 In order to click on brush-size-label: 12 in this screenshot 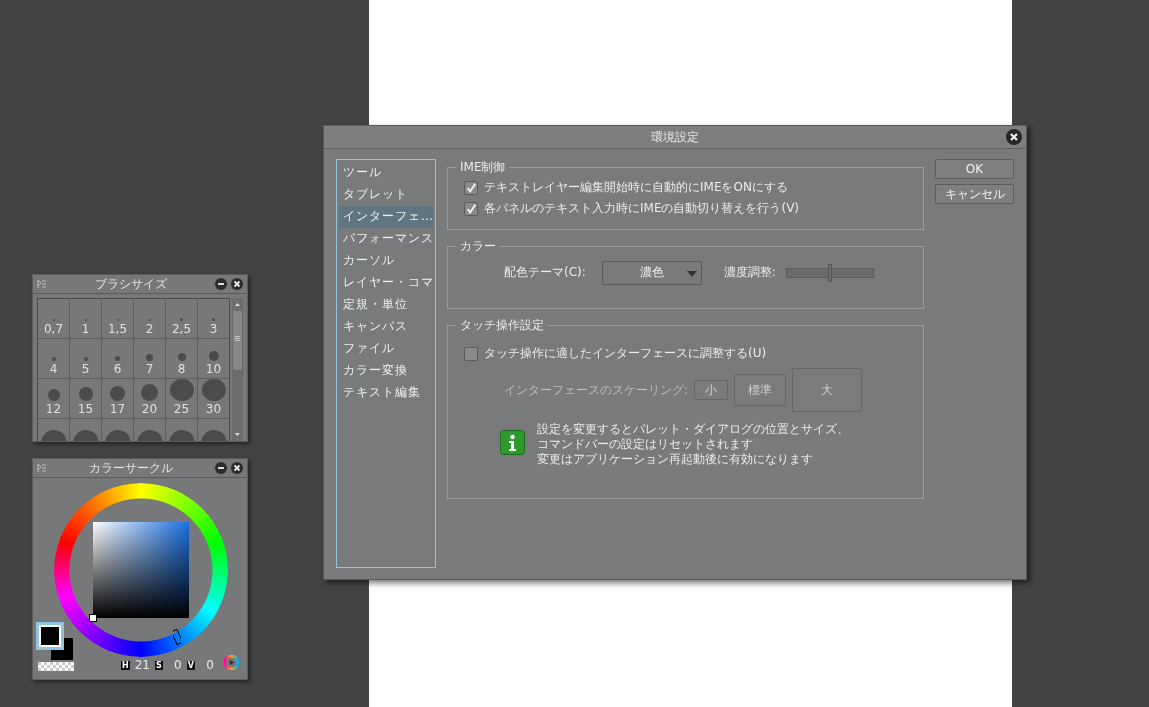, I will do `click(53, 409)`.